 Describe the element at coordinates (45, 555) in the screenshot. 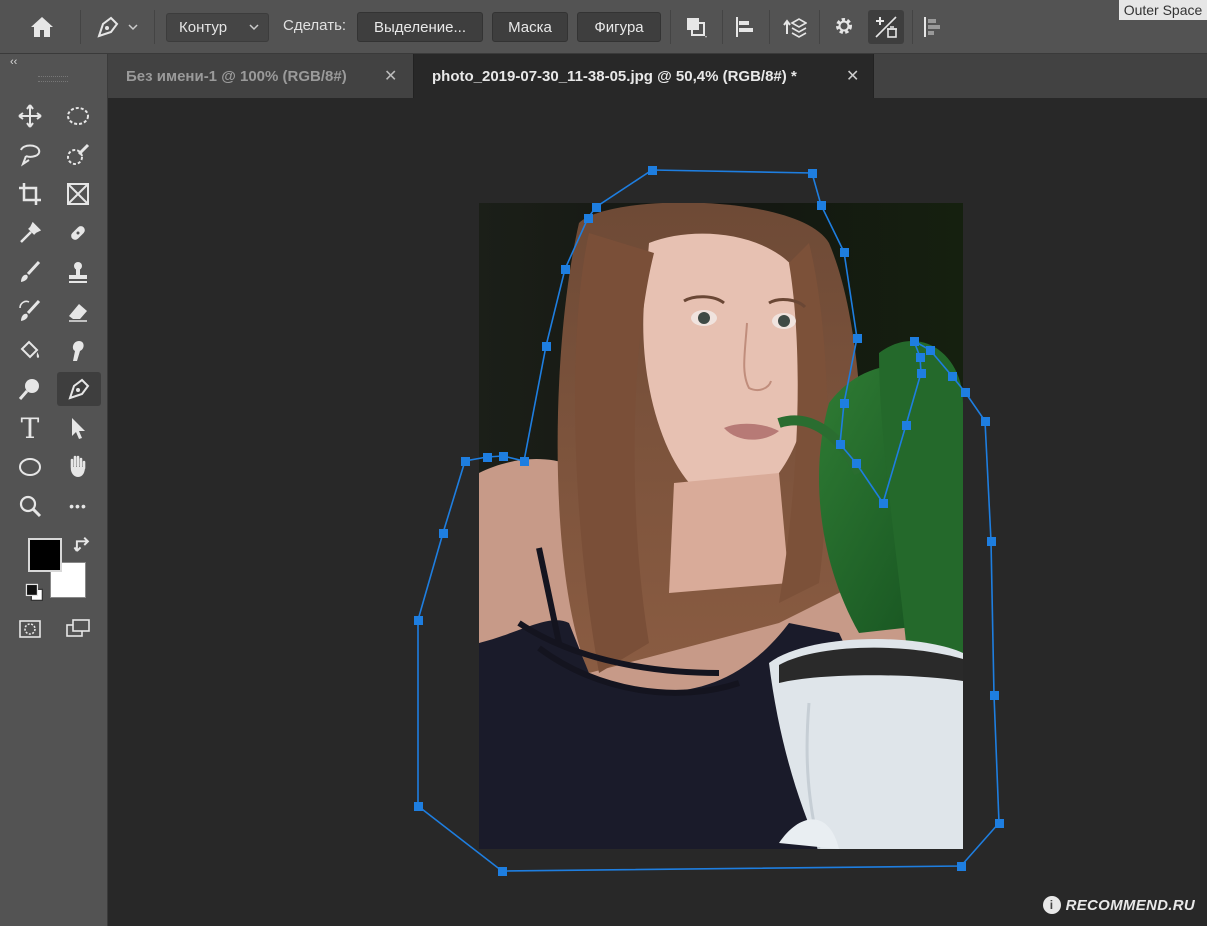

I see `foreground-color-swatch` at that location.